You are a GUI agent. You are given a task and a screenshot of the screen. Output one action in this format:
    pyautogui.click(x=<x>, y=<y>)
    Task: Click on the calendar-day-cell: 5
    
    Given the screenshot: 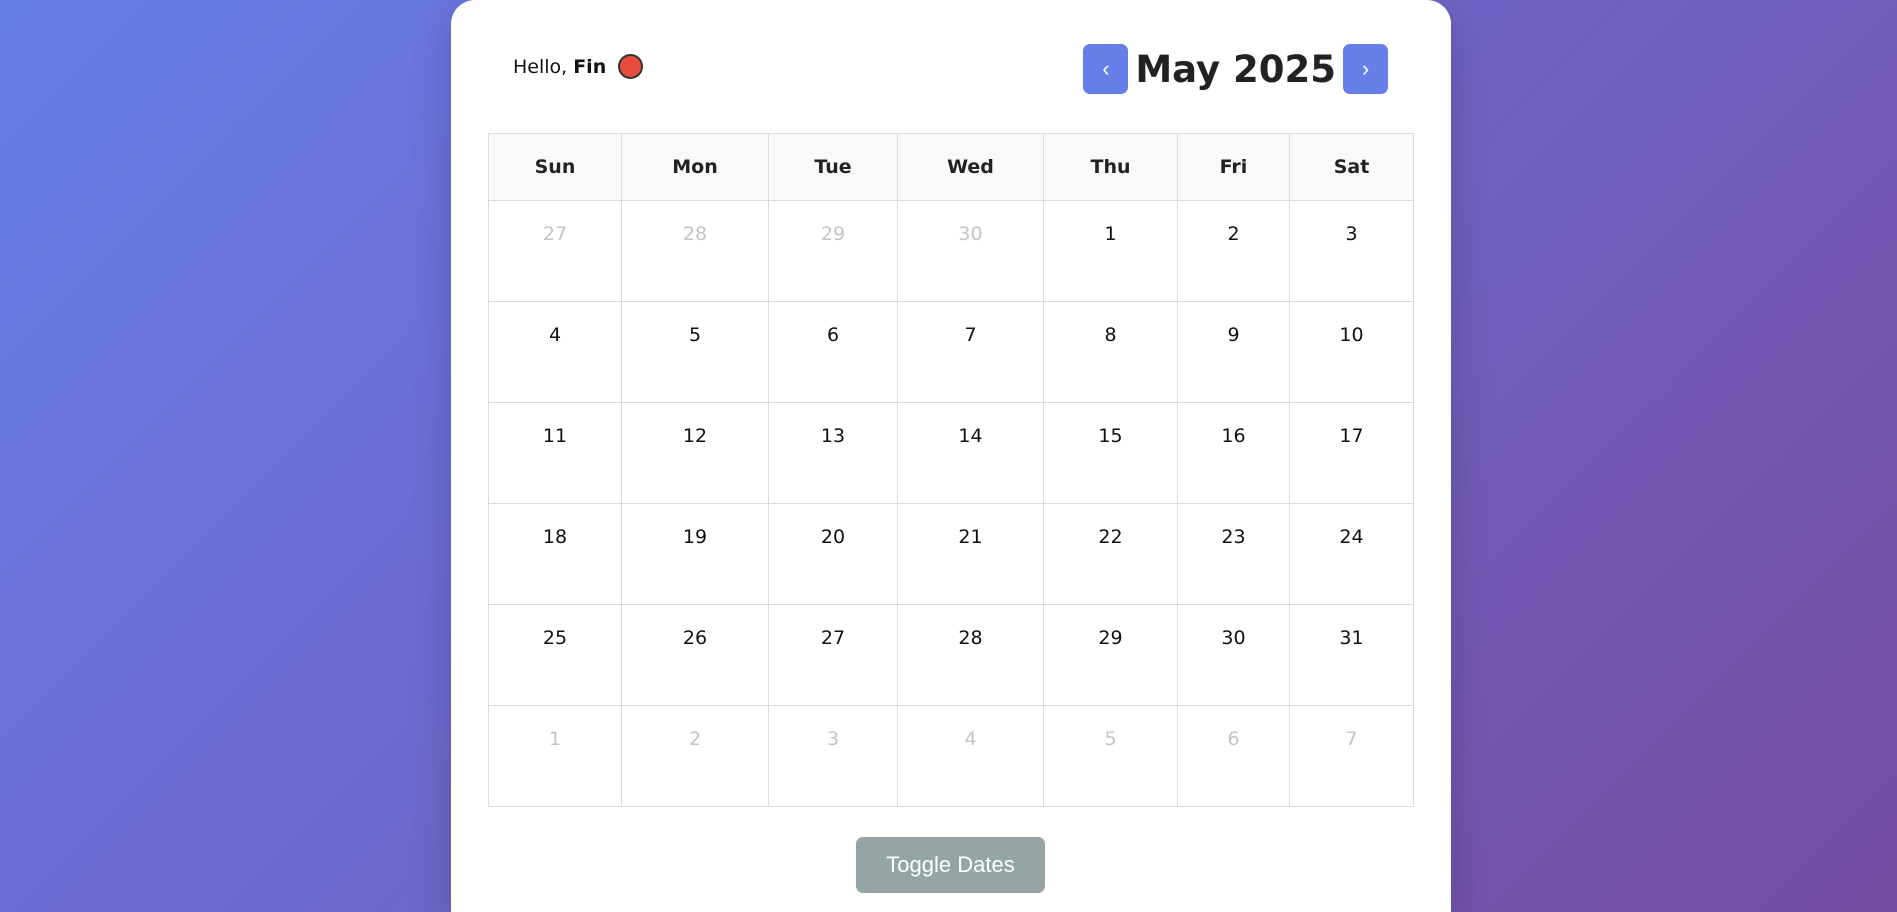 What is the action you would take?
    pyautogui.click(x=695, y=352)
    